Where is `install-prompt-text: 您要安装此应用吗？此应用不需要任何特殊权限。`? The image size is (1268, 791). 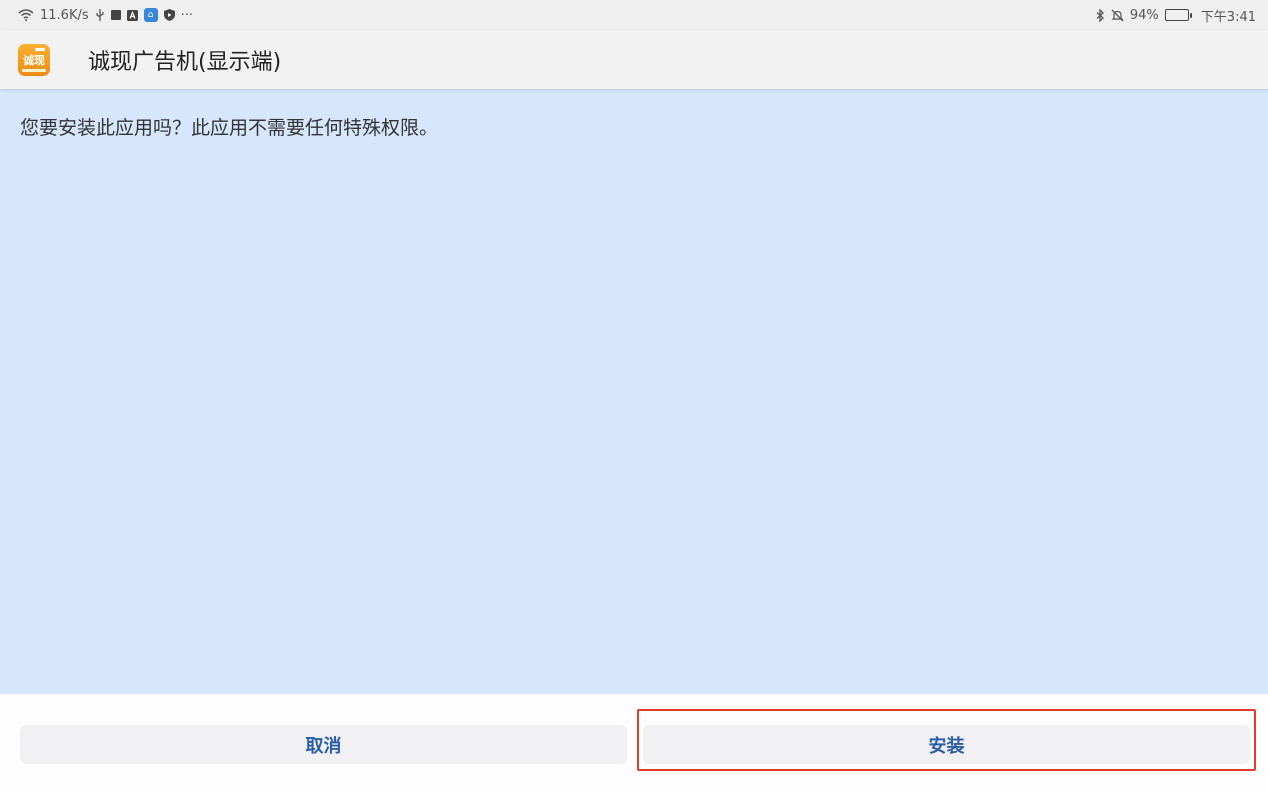
install-prompt-text: 您要安装此应用吗？此应用不需要任何特殊权限。 is located at coordinates (229, 128).